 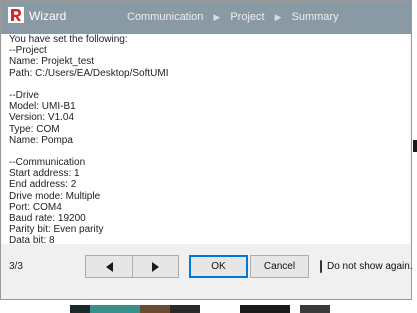 What do you see at coordinates (43, 185) in the screenshot?
I see `summary-line: End address: 2` at bounding box center [43, 185].